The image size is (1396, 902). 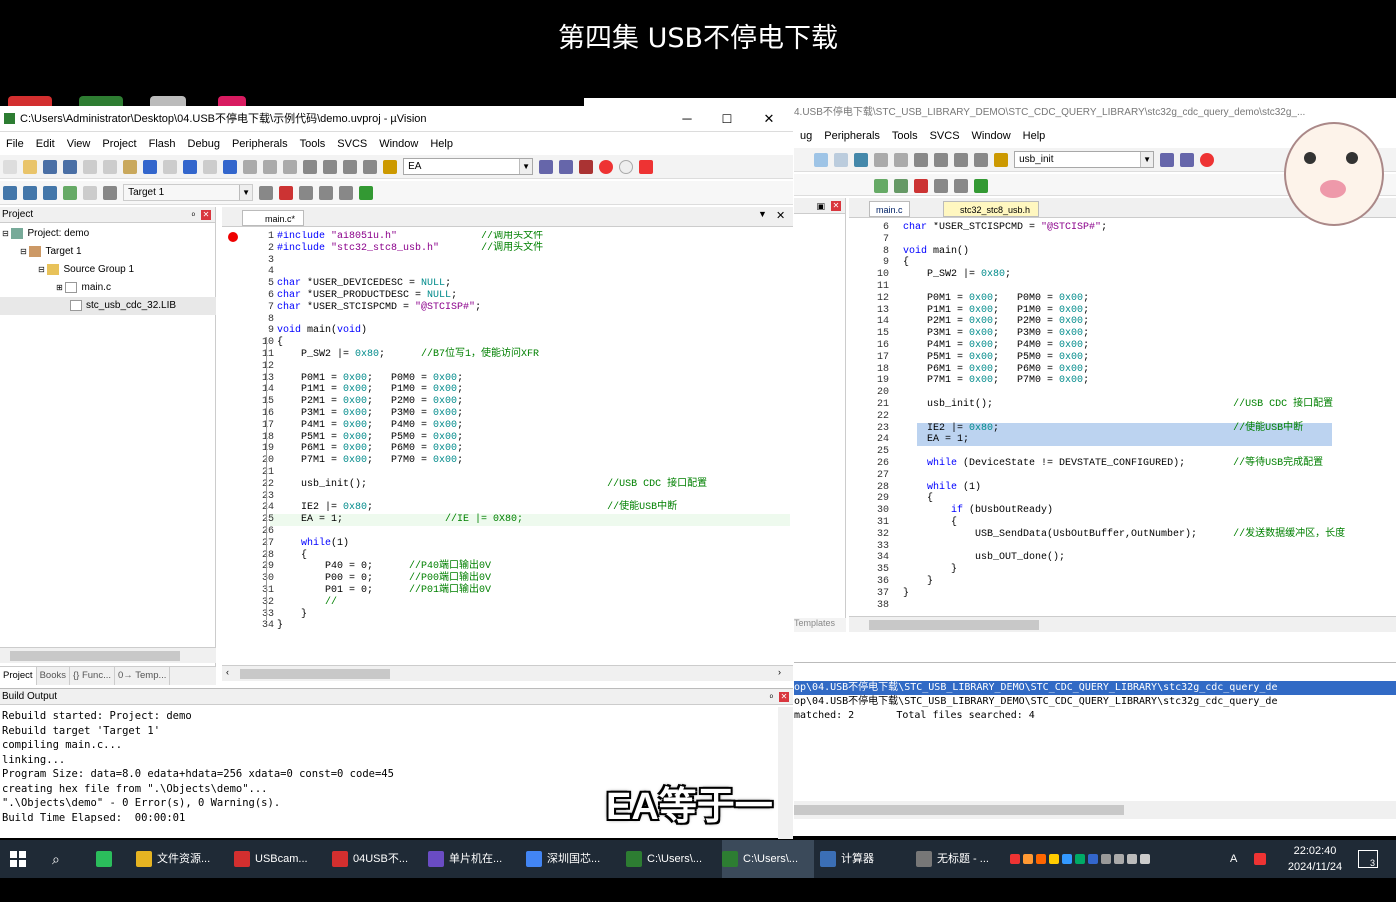 I want to click on code-line: usb_OUT_done();, so click(x=984, y=558).